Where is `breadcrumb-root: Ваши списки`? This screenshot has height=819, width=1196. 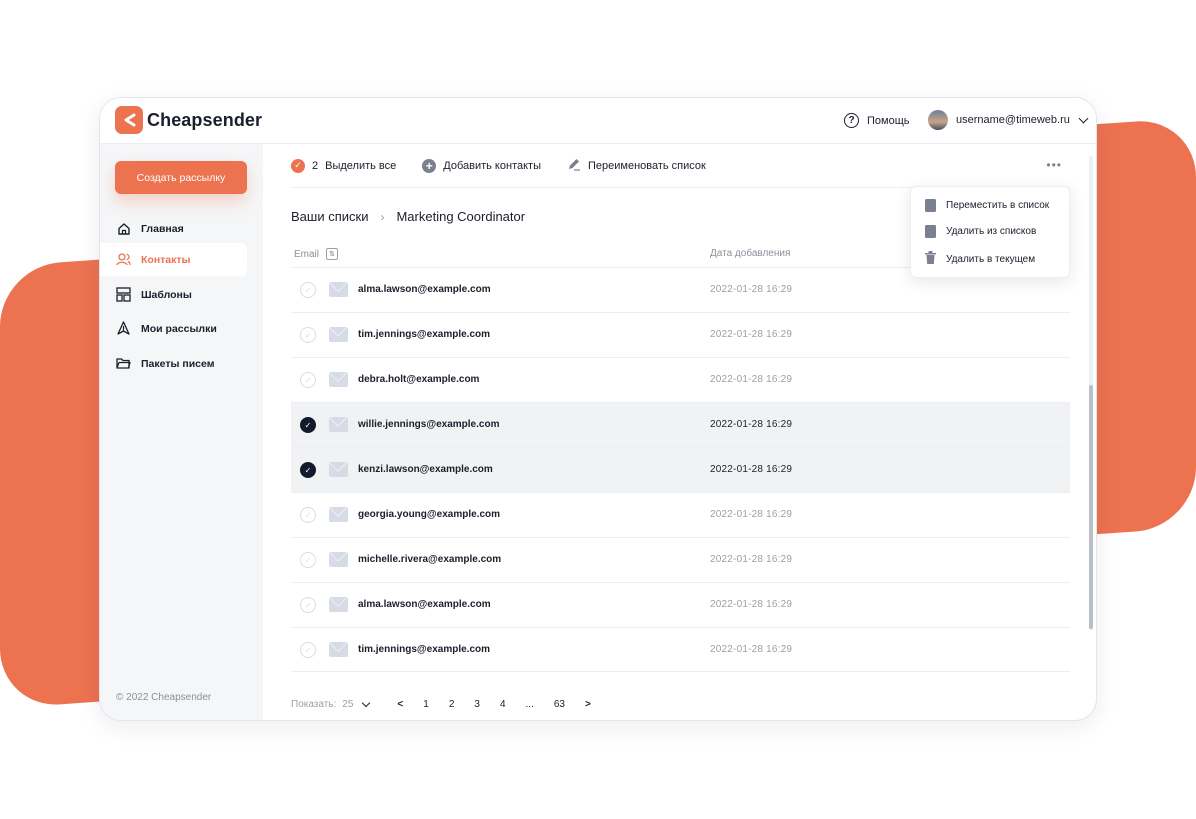 breadcrumb-root: Ваши списки is located at coordinates (329, 216).